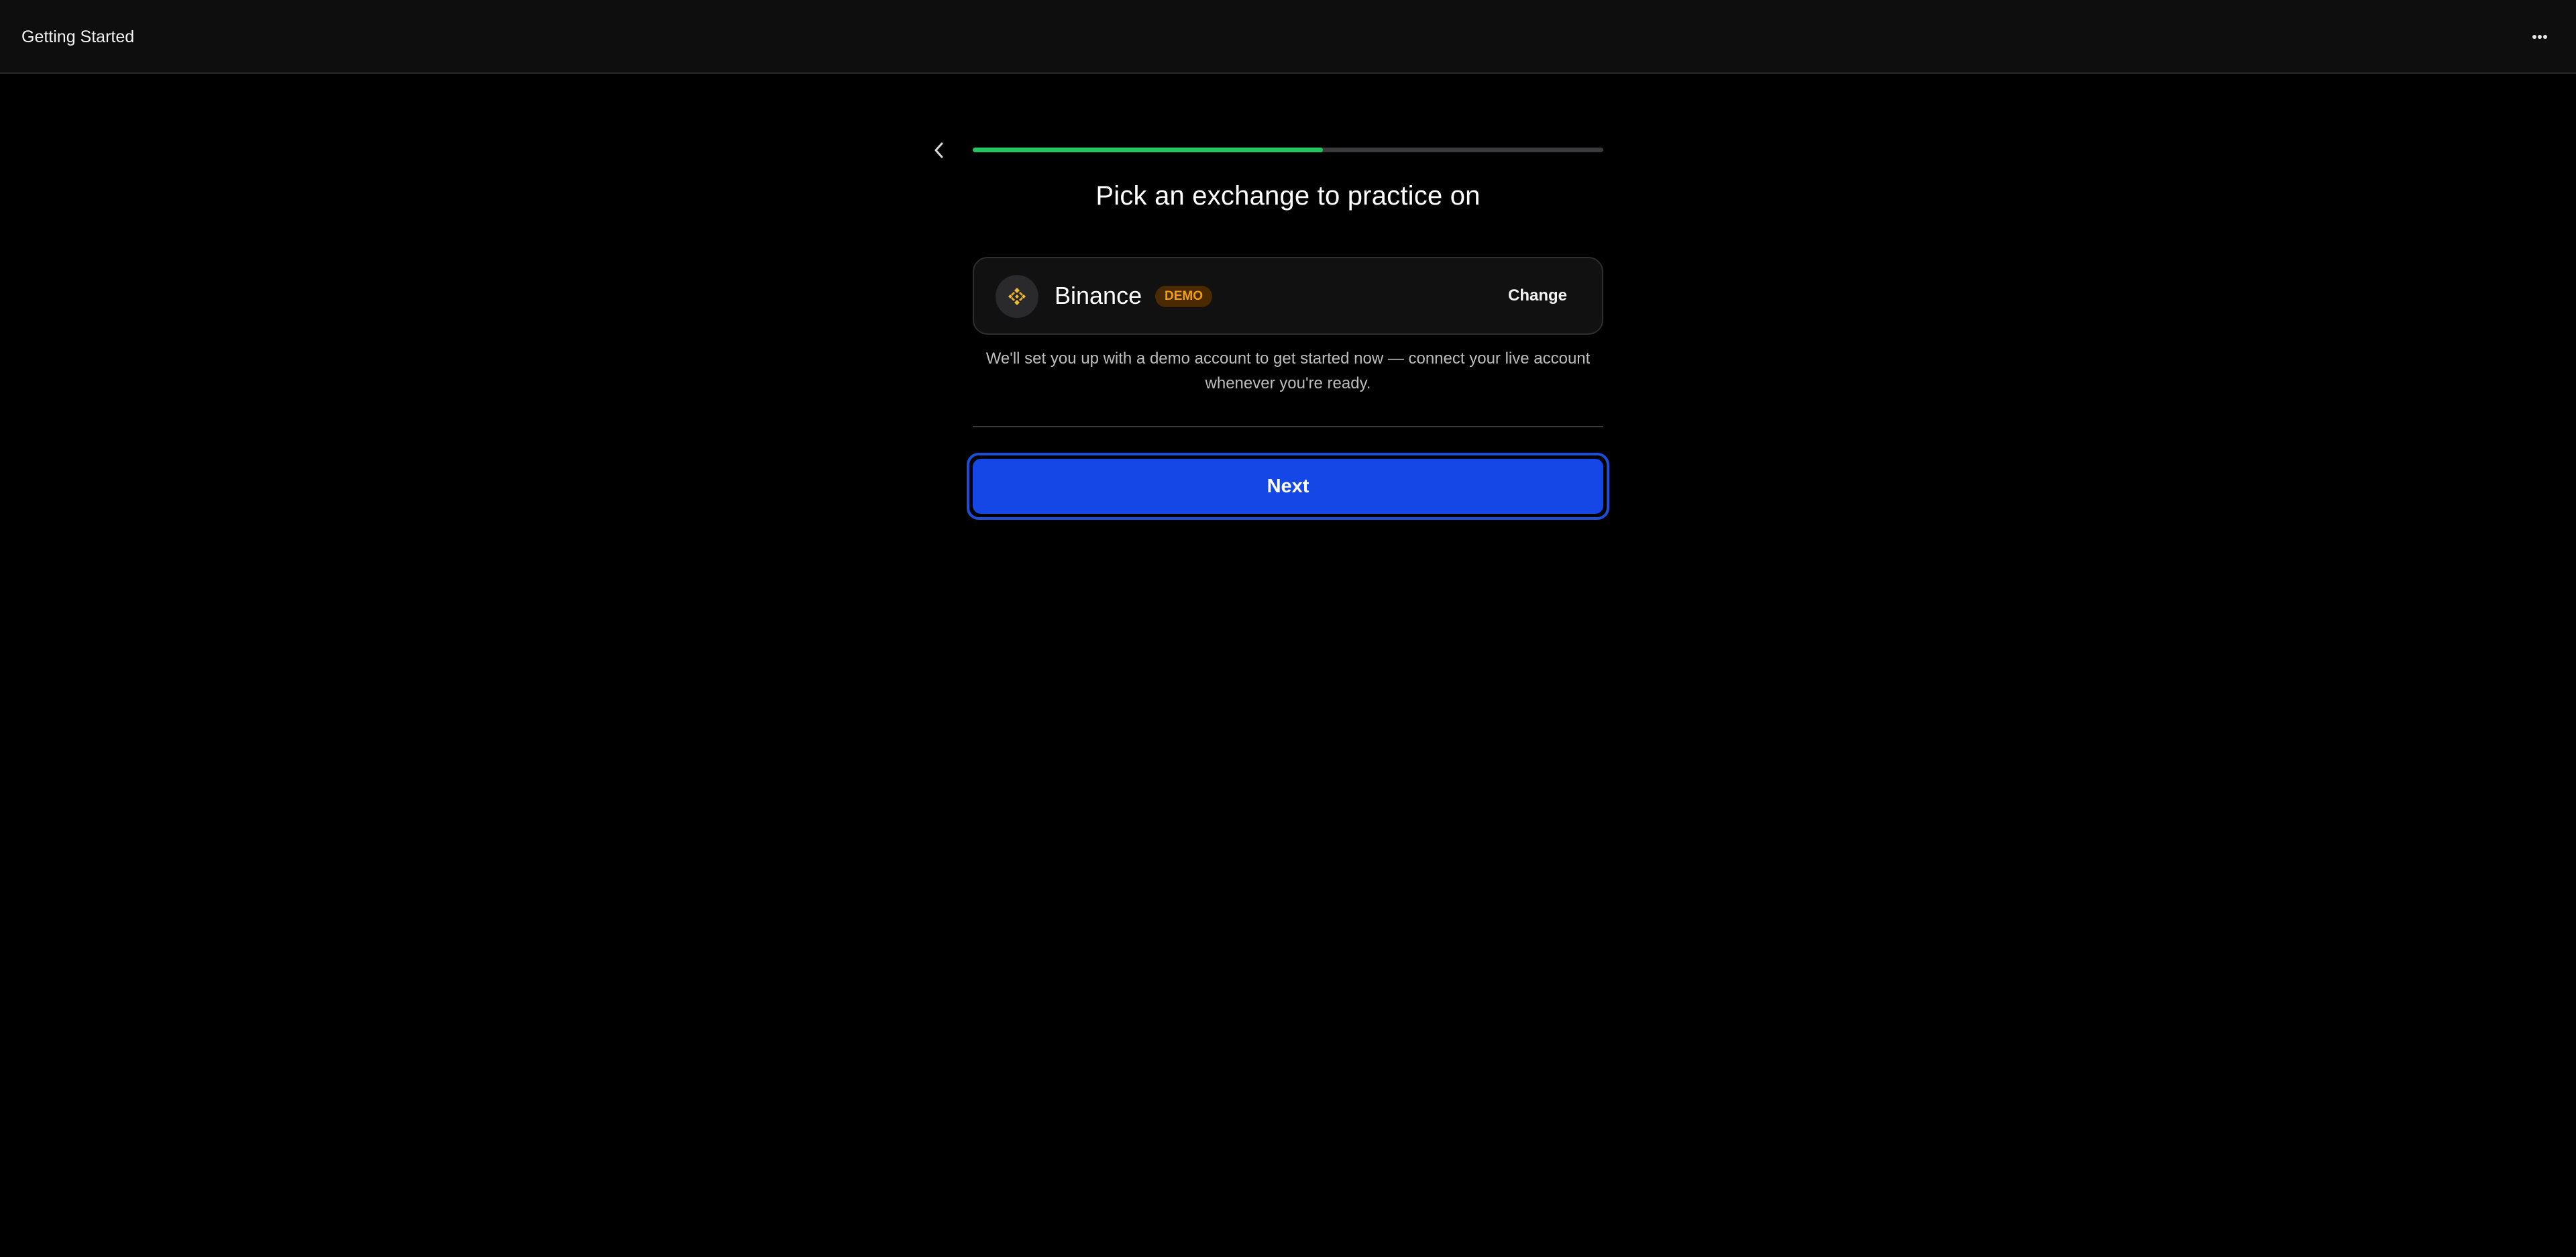  What do you see at coordinates (1288, 37) in the screenshot?
I see `top-bar: Getting Started` at bounding box center [1288, 37].